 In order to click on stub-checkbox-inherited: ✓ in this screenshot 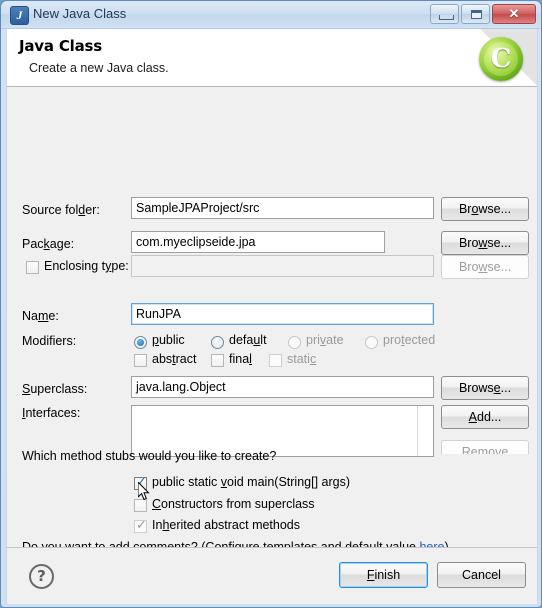, I will do `click(140, 525)`.